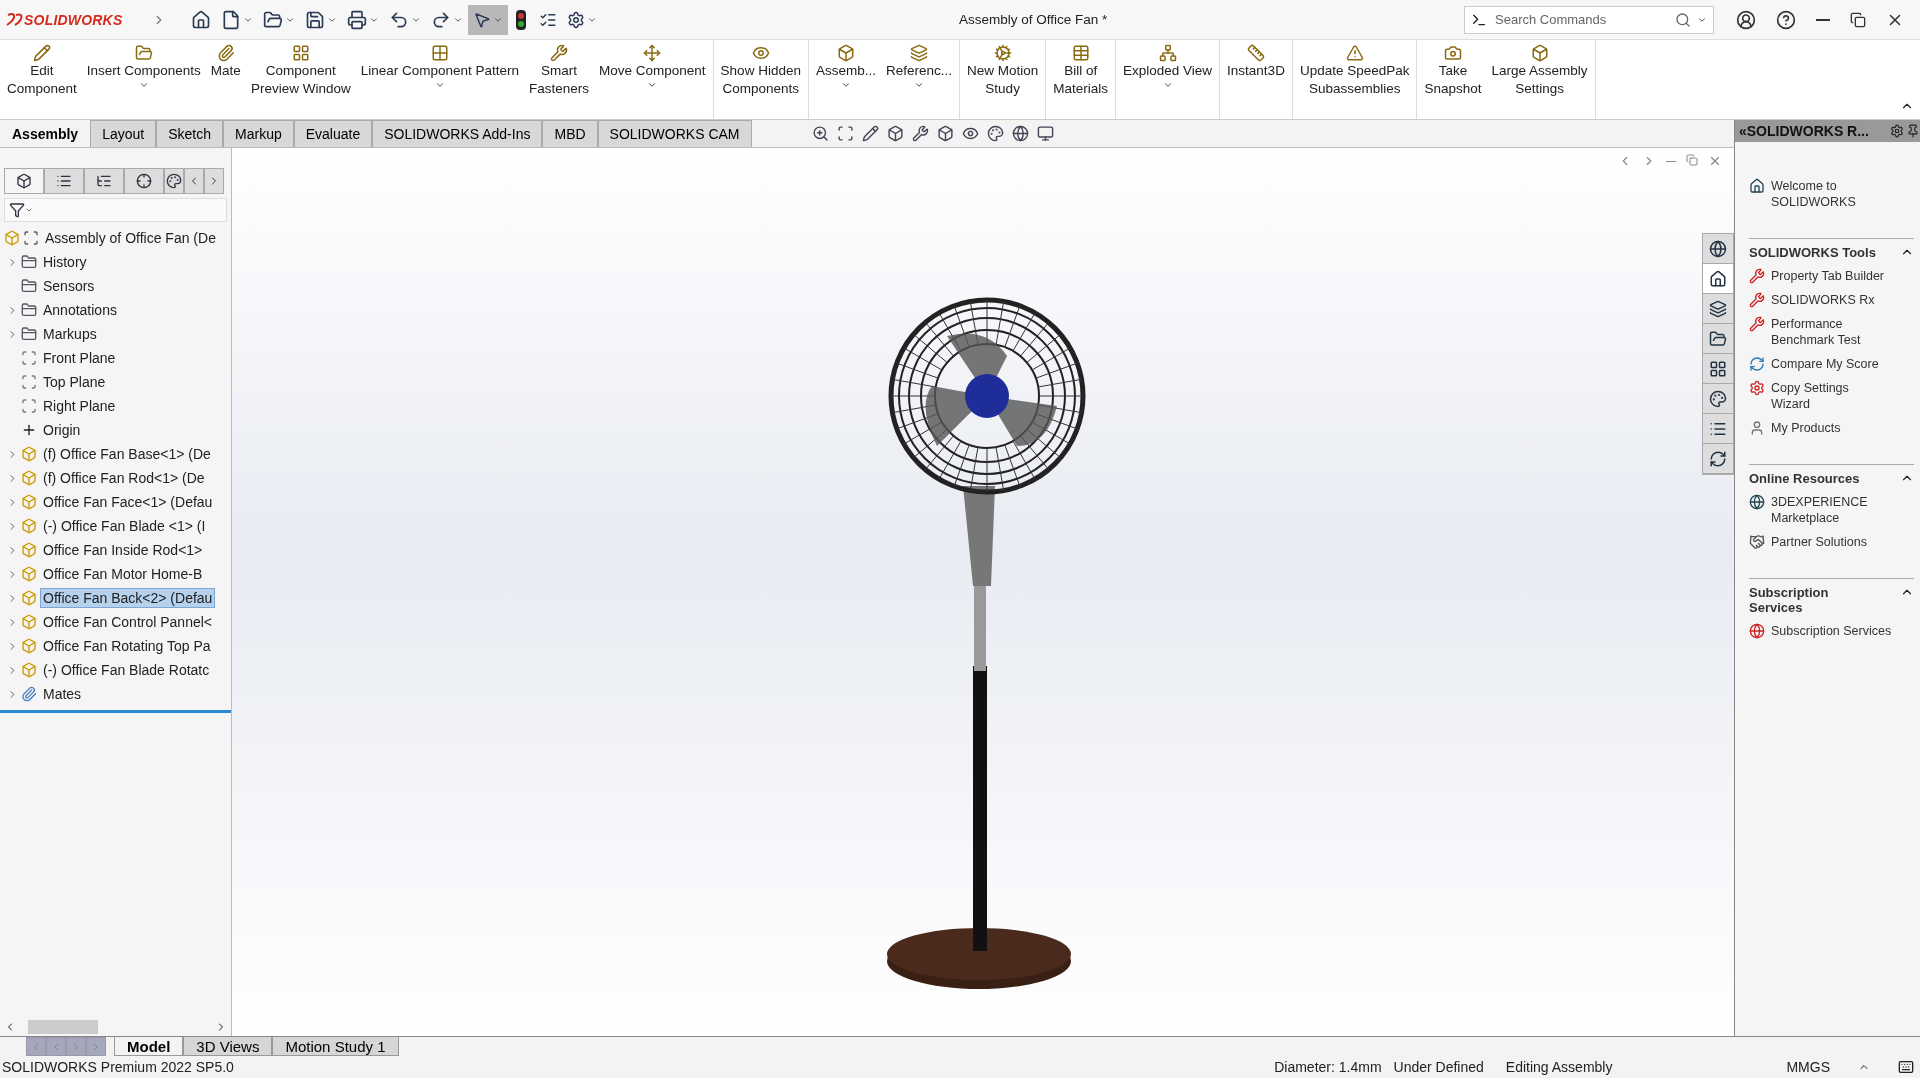  What do you see at coordinates (1831, 194) in the screenshot?
I see `welcome-link: Welcome to SOLIDWORKS` at bounding box center [1831, 194].